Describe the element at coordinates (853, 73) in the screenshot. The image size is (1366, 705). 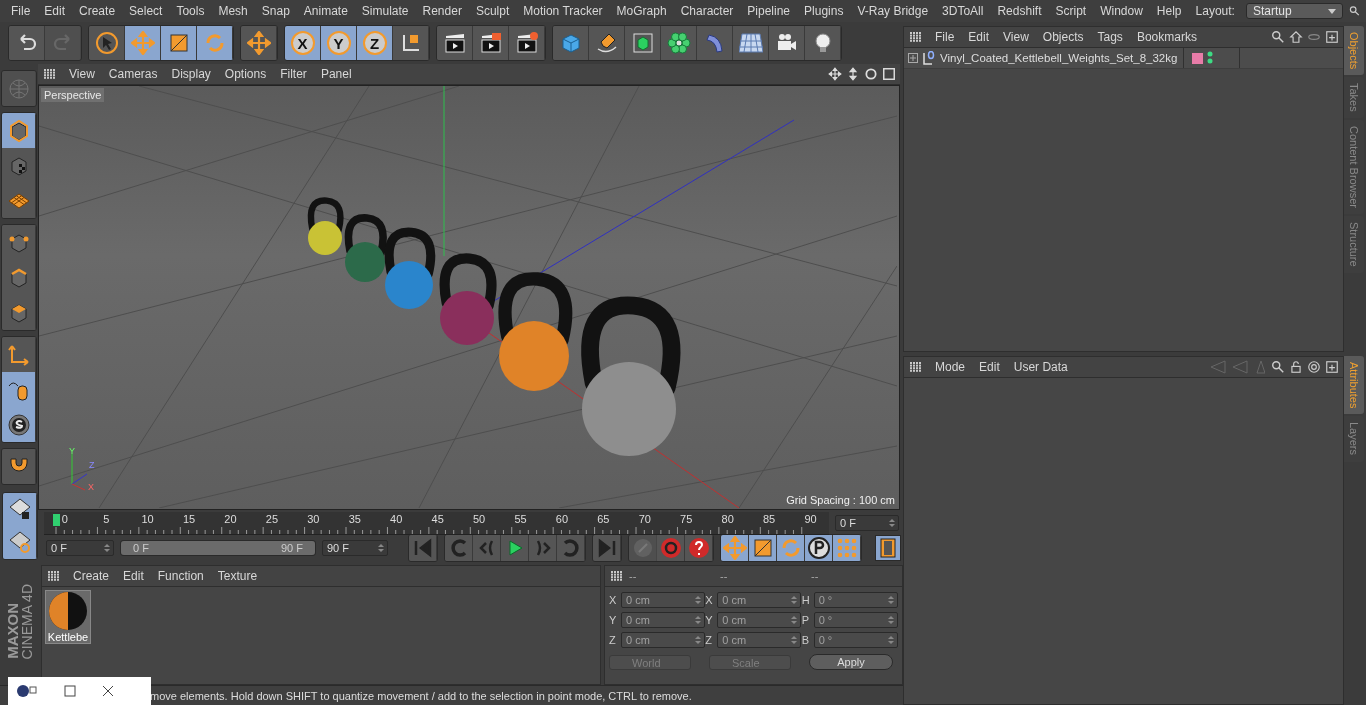
I see `zoom-arrows-icon` at that location.